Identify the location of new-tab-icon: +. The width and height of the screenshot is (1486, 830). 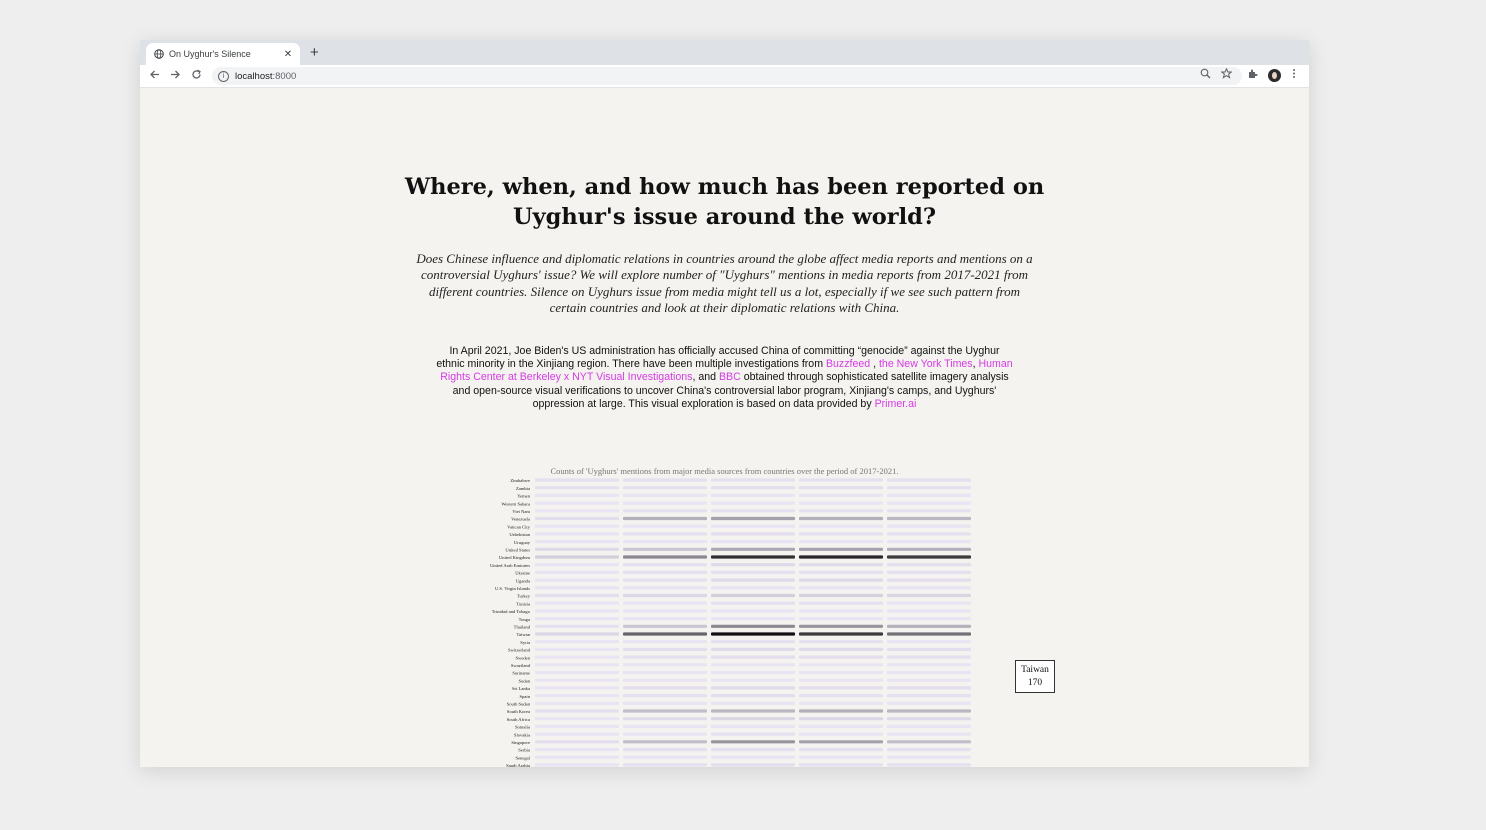
(314, 53).